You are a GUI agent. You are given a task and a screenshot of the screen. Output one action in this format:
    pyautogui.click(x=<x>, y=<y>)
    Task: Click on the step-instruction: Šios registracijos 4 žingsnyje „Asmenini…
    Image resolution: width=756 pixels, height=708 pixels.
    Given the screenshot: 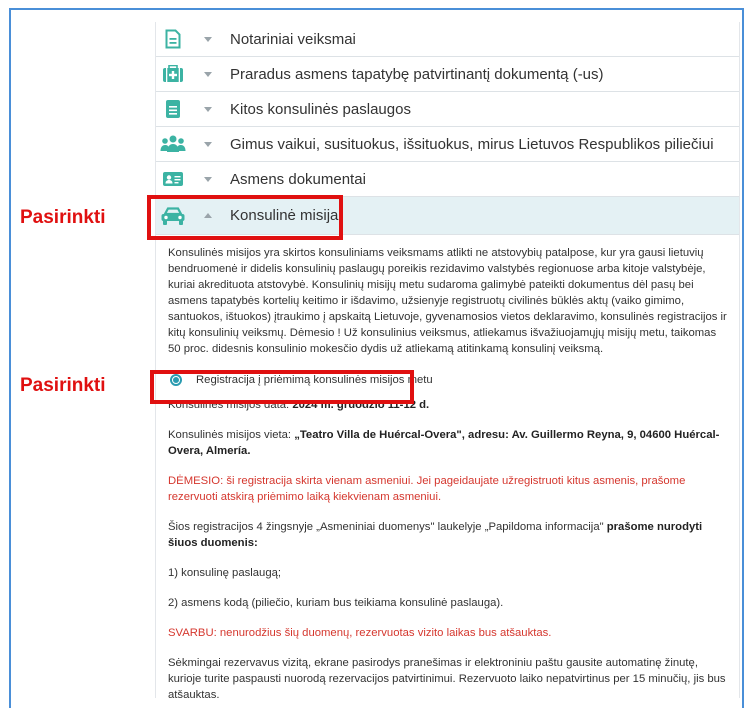 What is the action you would take?
    pyautogui.click(x=435, y=535)
    